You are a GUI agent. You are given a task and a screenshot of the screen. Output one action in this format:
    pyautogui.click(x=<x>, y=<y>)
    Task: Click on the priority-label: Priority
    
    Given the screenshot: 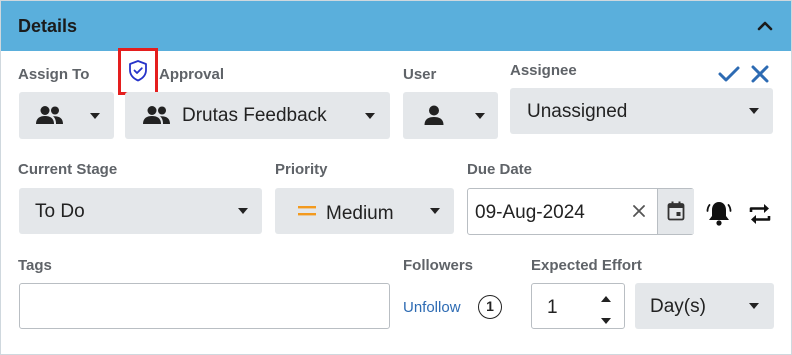 What is the action you would take?
    pyautogui.click(x=301, y=169)
    